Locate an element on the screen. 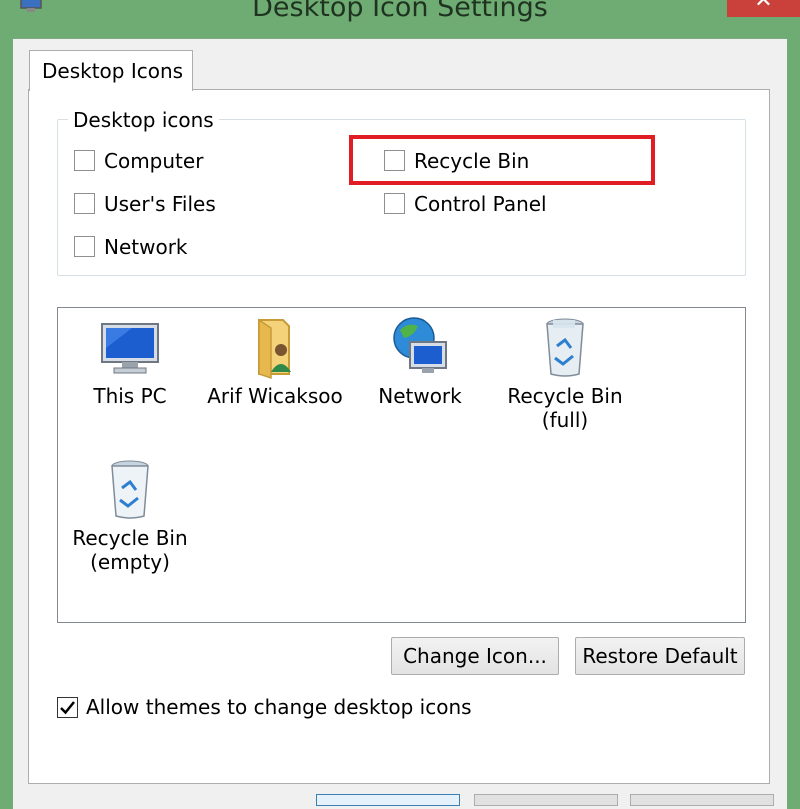 Image resolution: width=800 pixels, height=809 pixels. network-checkbox-label: Network is located at coordinates (146, 247).